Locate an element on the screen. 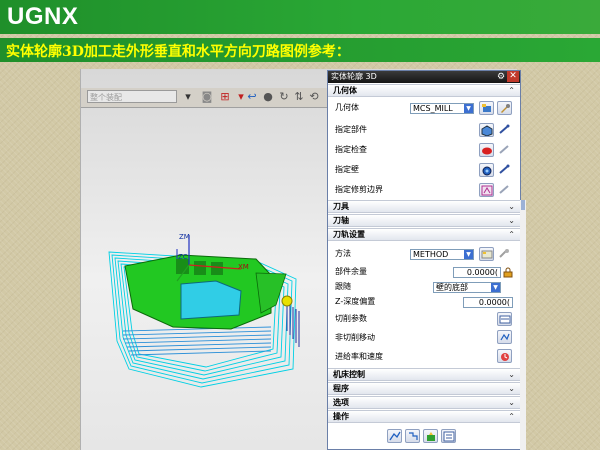 This screenshot has width=600, height=450. part-side-wall is located at coordinates (271, 293).